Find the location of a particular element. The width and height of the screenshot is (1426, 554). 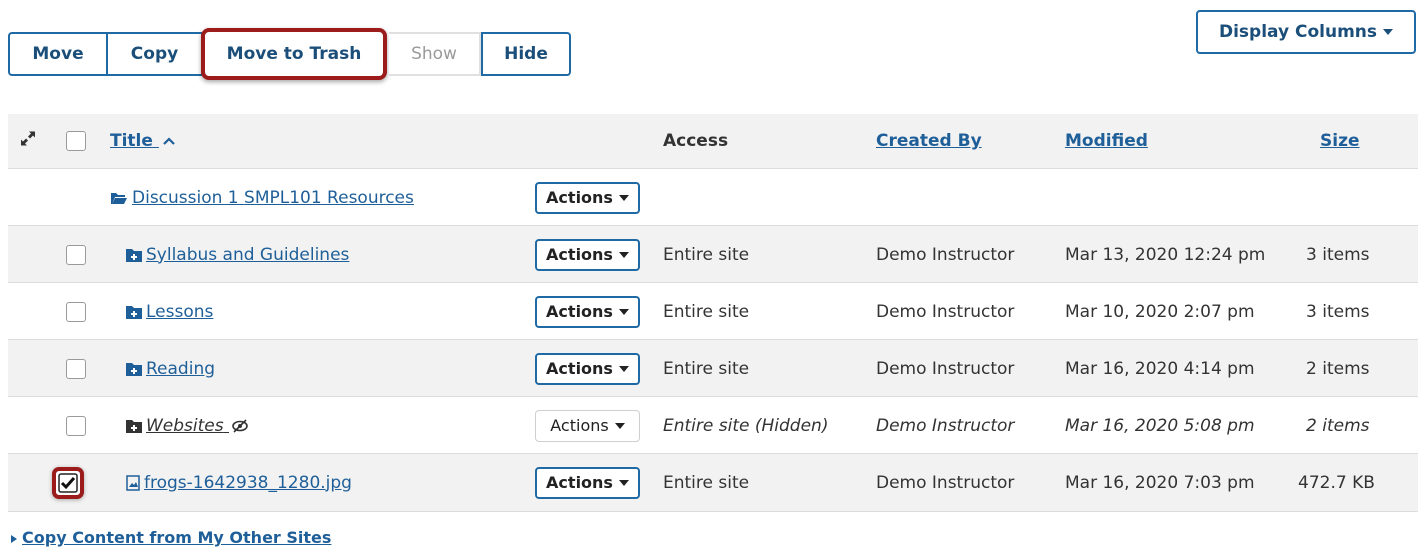

title-header-label: Title is located at coordinates (131, 141).